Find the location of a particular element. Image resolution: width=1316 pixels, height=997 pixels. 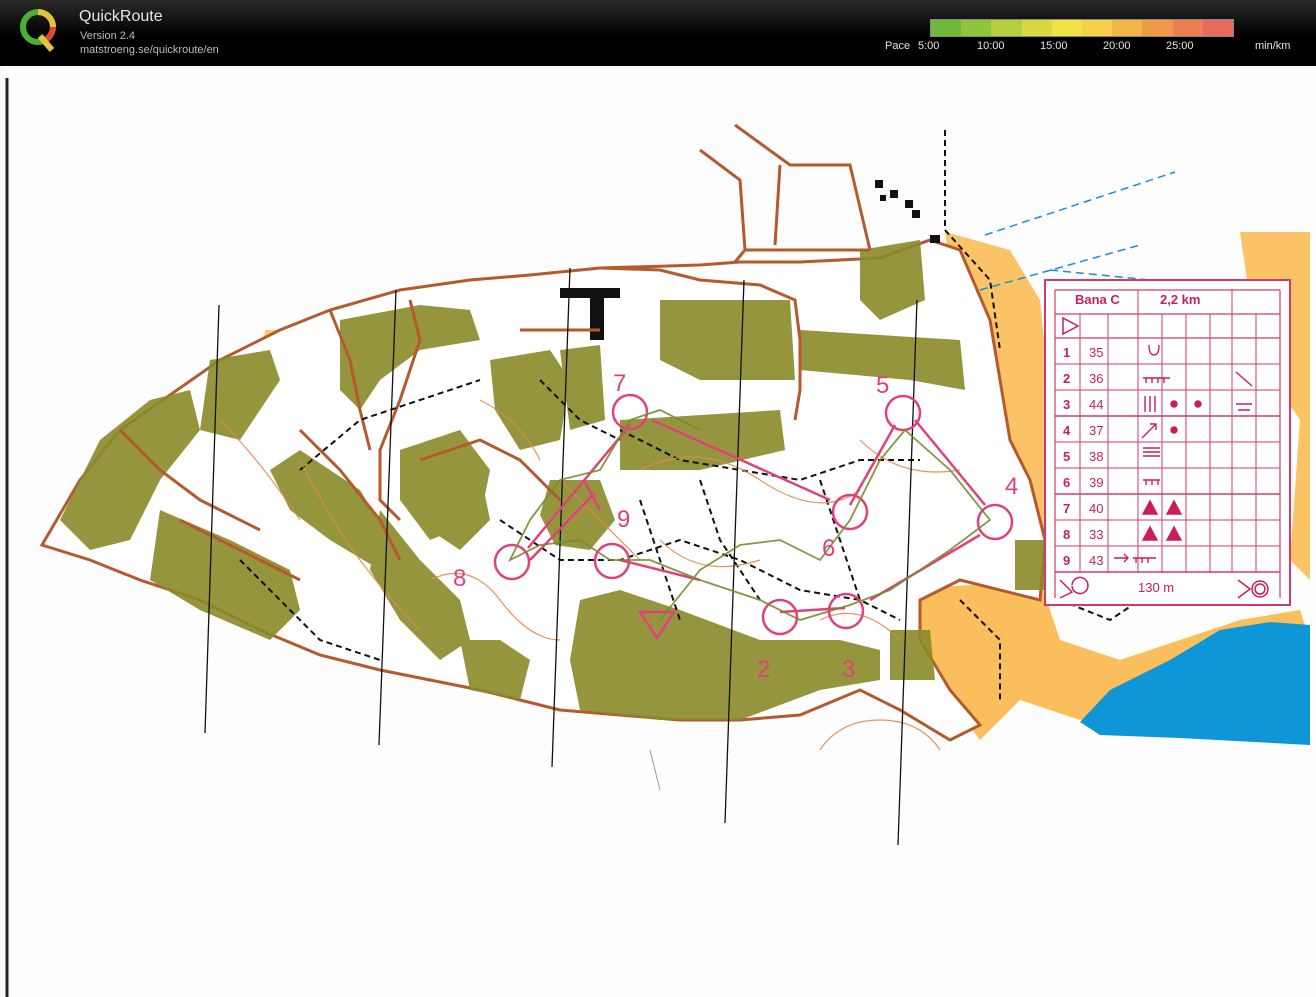

finish-distance: 130 m is located at coordinates (1156, 587).